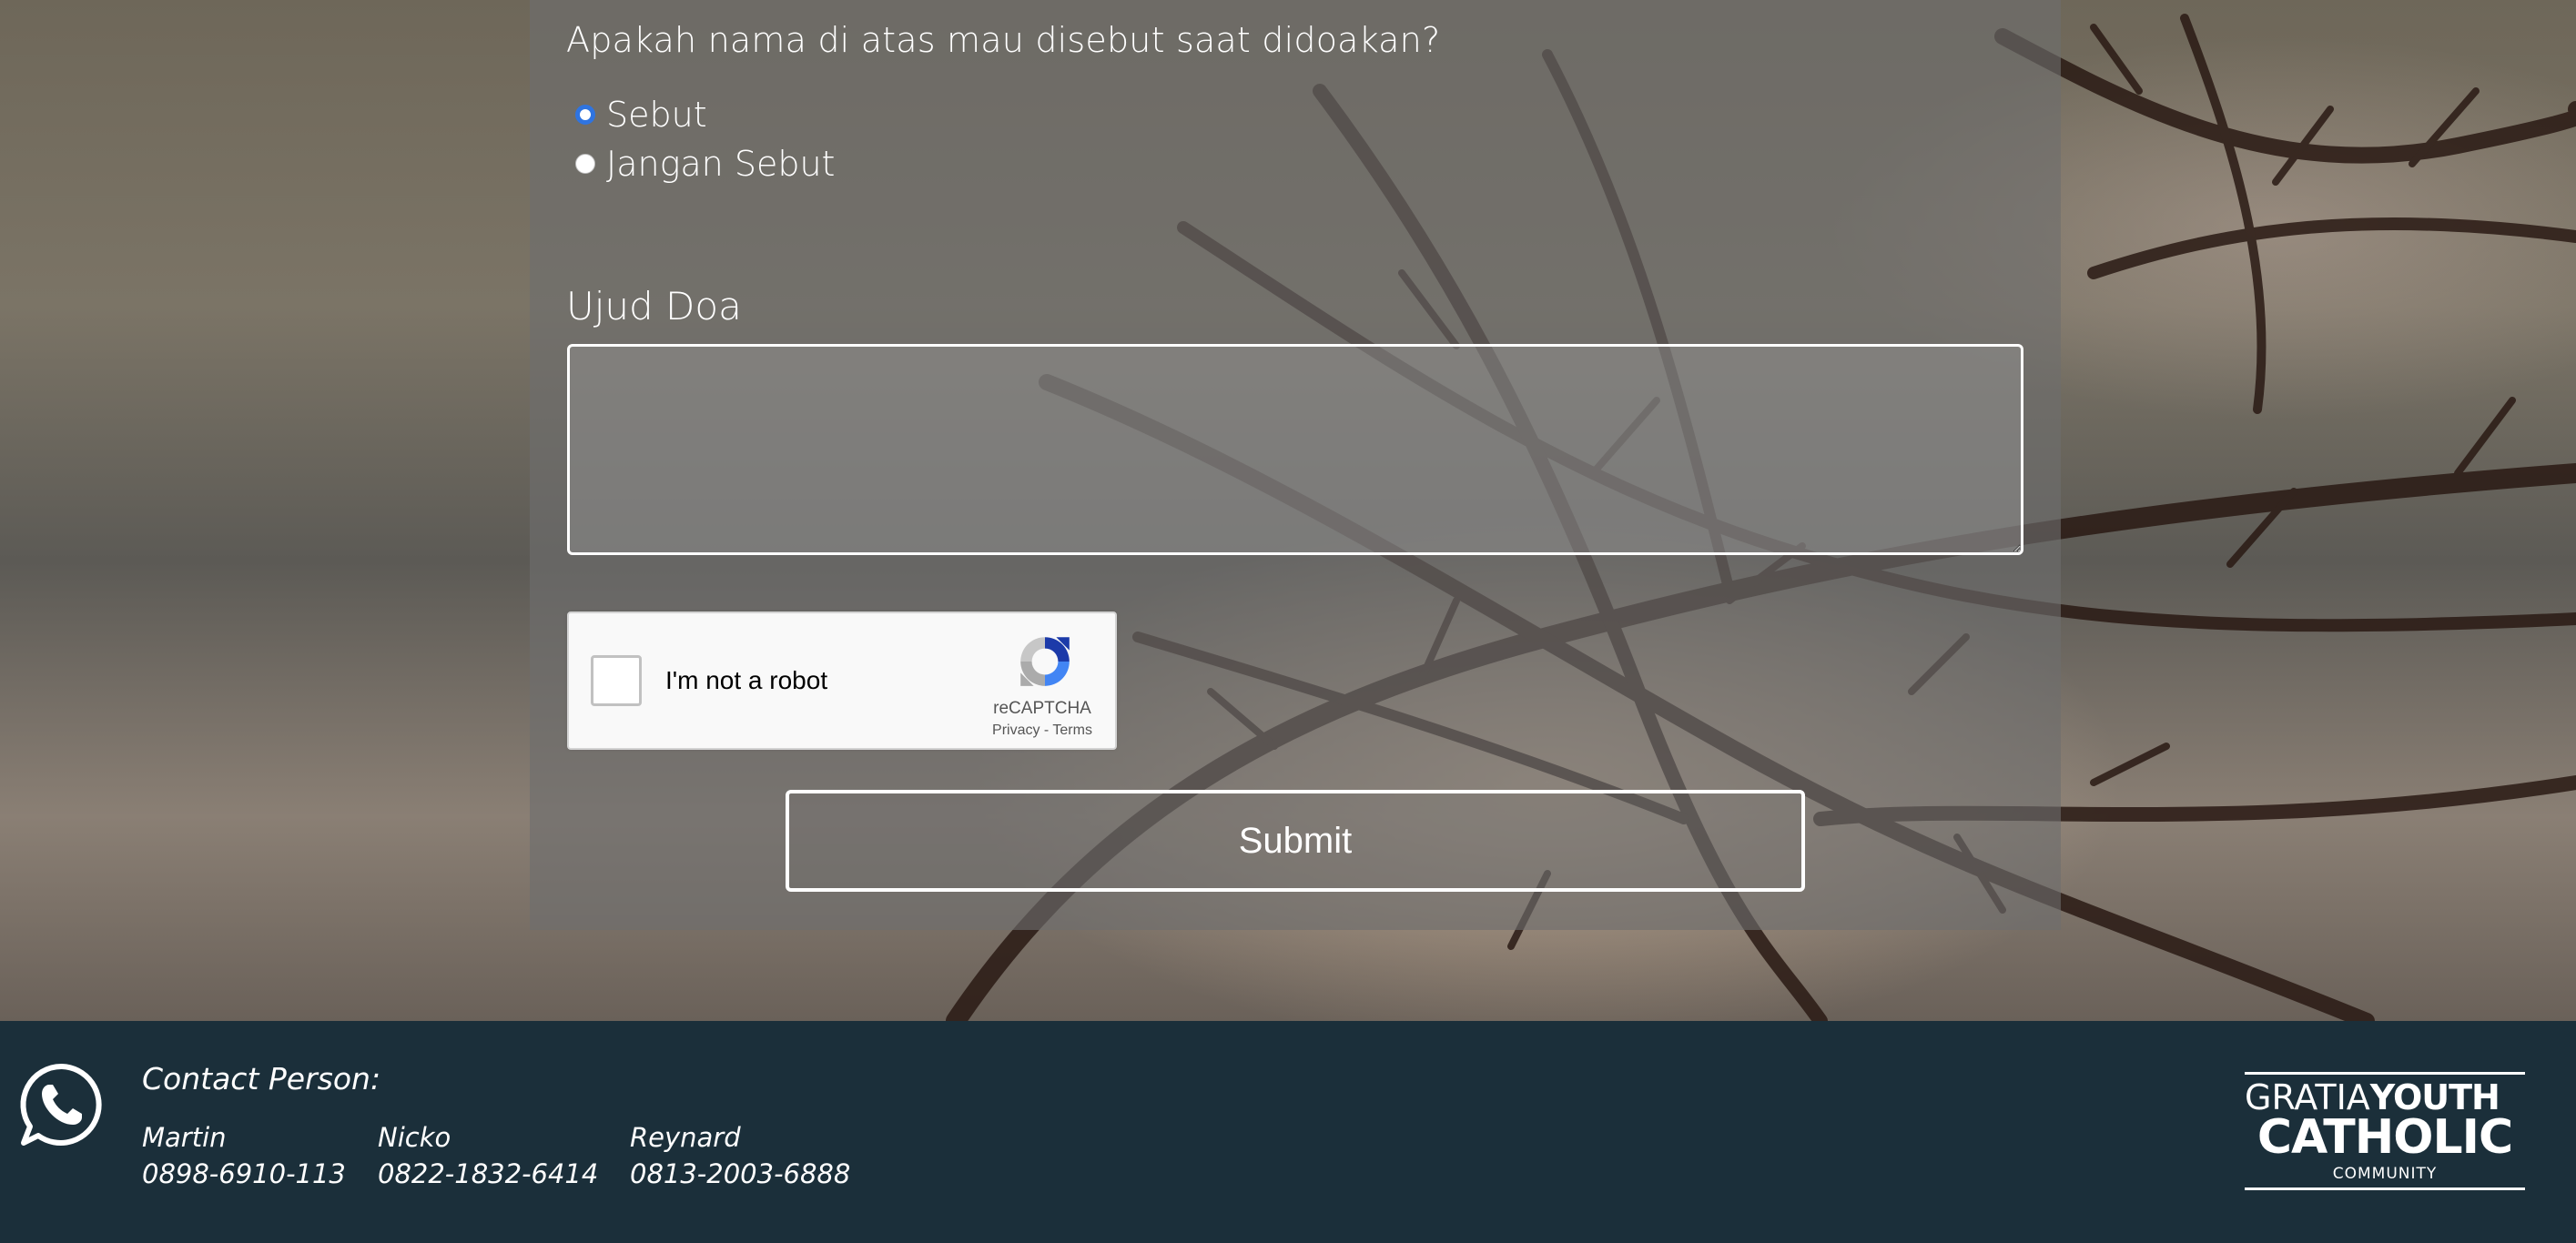 This screenshot has width=2576, height=1243. I want to click on contact-martin: Martin 0898-6910-113, so click(244, 1155).